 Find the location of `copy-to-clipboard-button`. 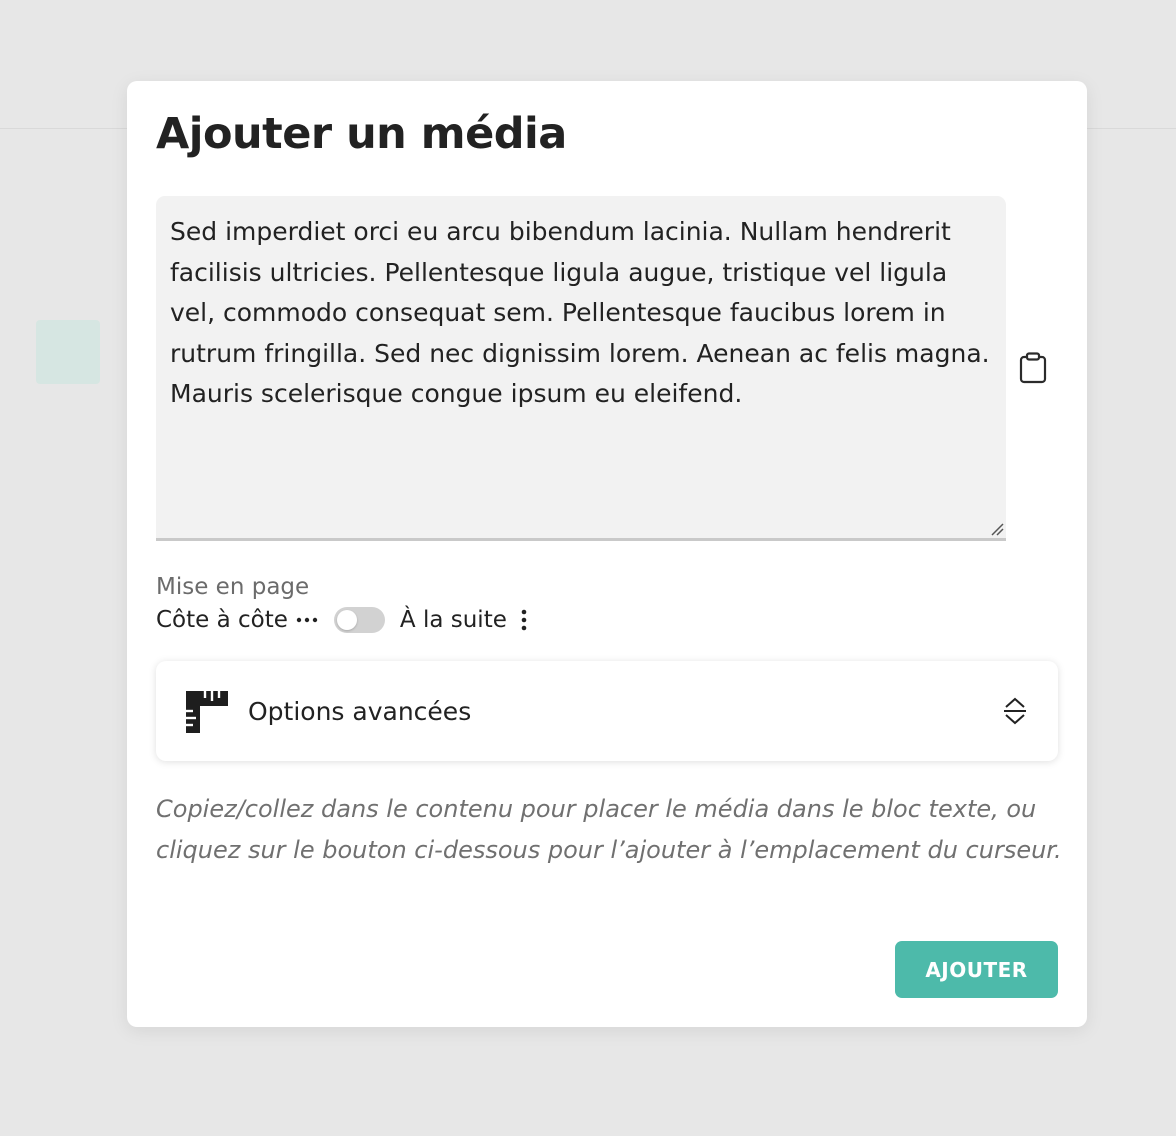

copy-to-clipboard-button is located at coordinates (1033, 368).